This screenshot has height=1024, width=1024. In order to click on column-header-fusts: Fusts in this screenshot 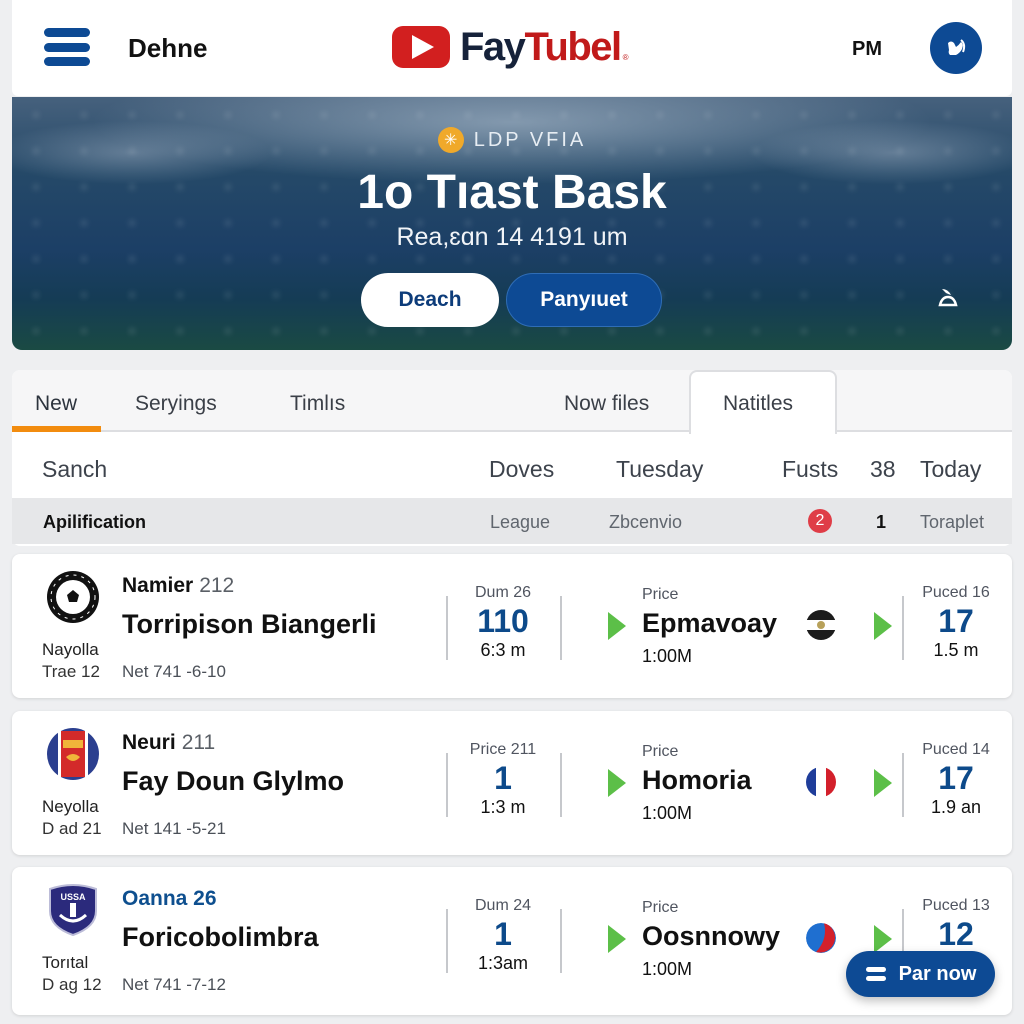, I will do `click(810, 469)`.